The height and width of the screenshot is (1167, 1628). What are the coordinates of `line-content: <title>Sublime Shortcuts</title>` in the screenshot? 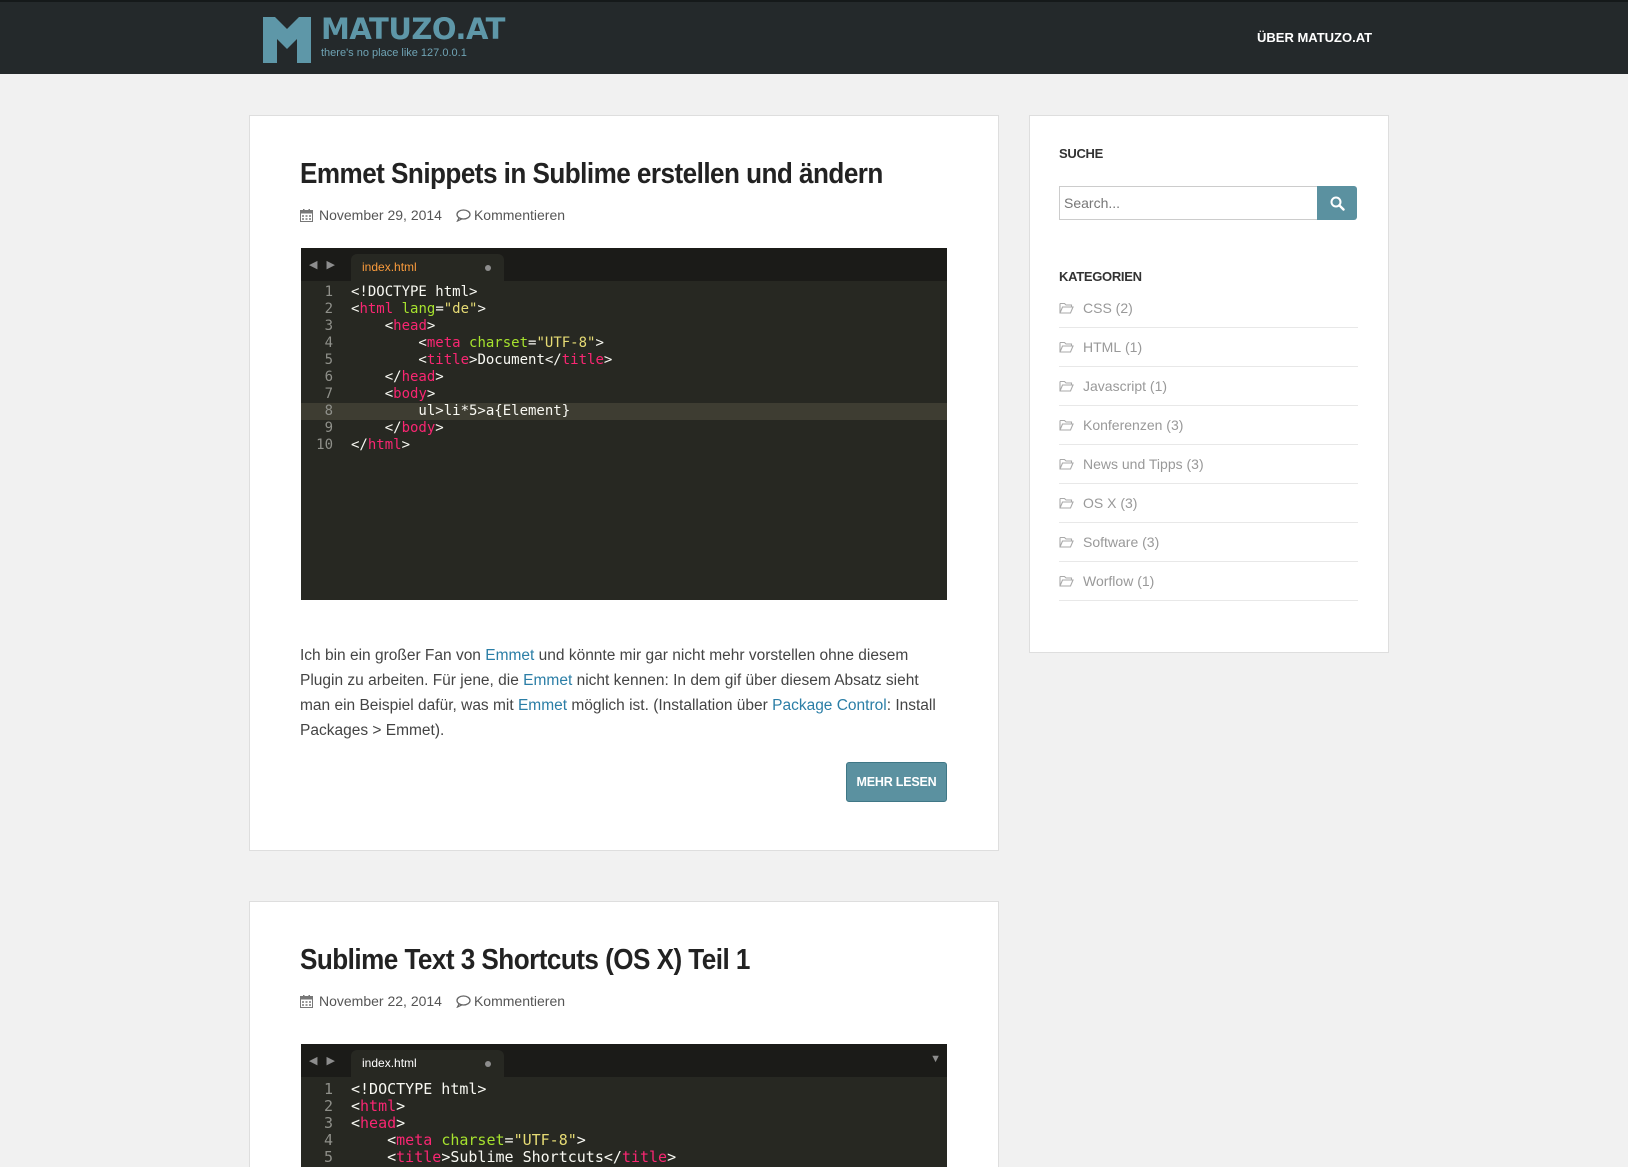 It's located at (514, 1157).